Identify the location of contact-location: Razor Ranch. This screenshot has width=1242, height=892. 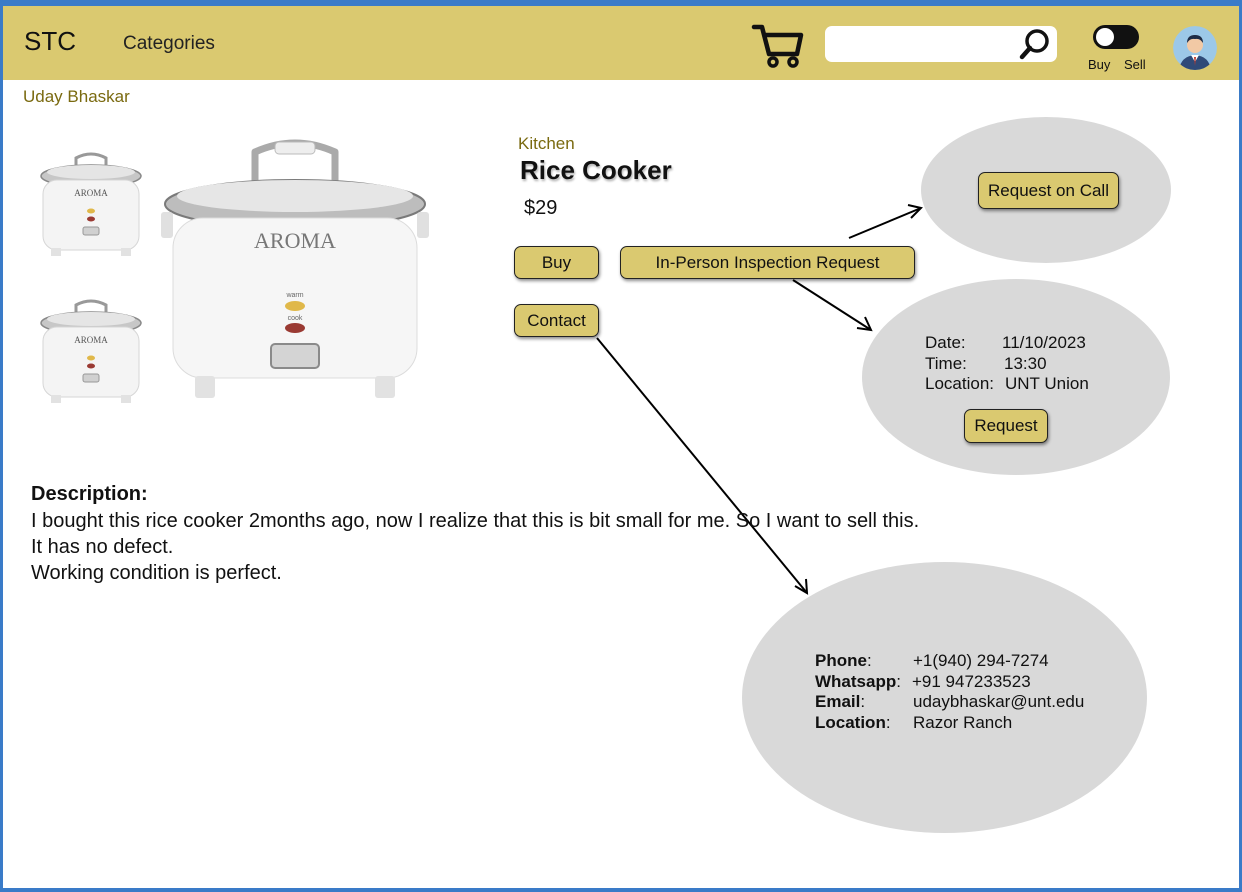
(963, 722).